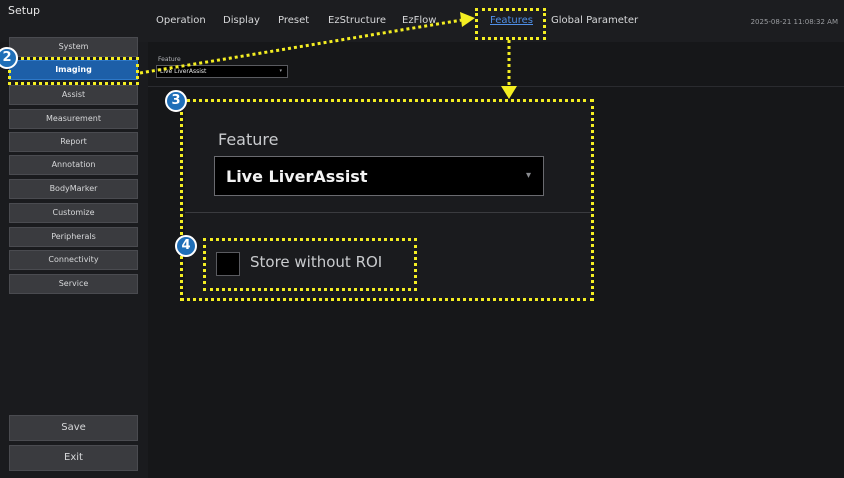 The height and width of the screenshot is (478, 844). What do you see at coordinates (293, 20) in the screenshot?
I see `tab-preset: Preset` at bounding box center [293, 20].